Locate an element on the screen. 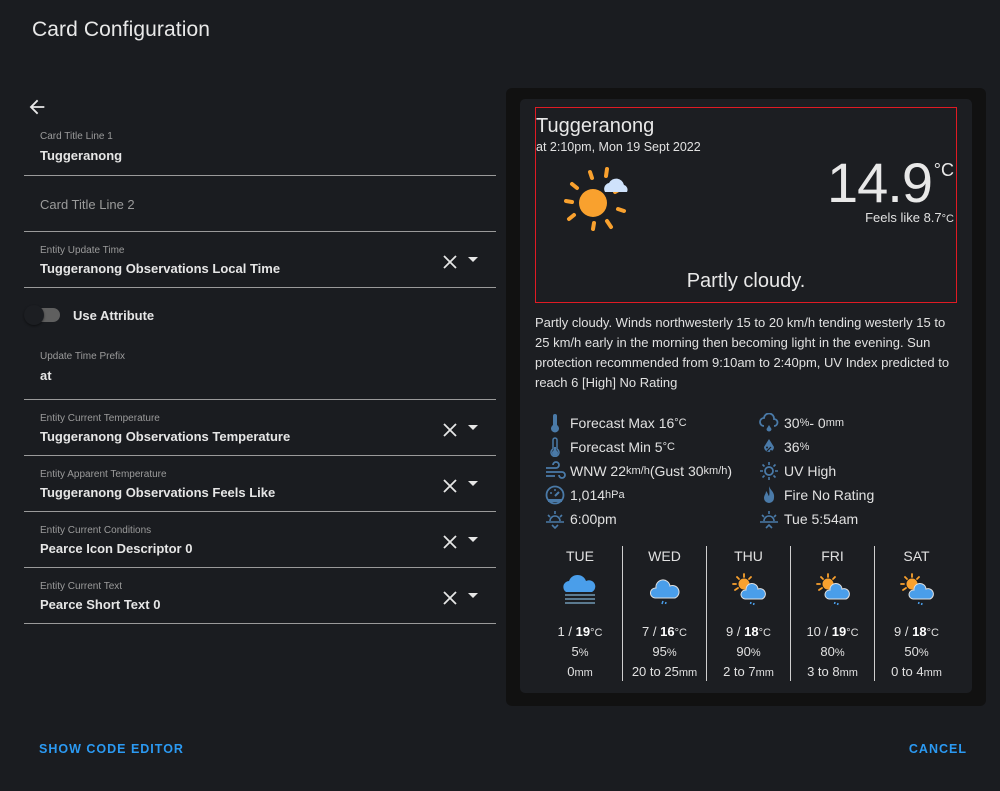 This screenshot has width=1000, height=791. day-pop-value: 95 is located at coordinates (659, 651).